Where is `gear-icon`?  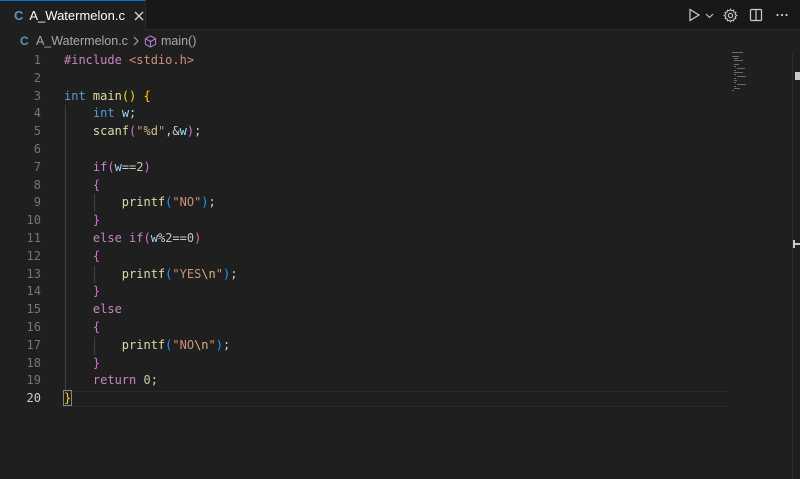
gear-icon is located at coordinates (730, 15).